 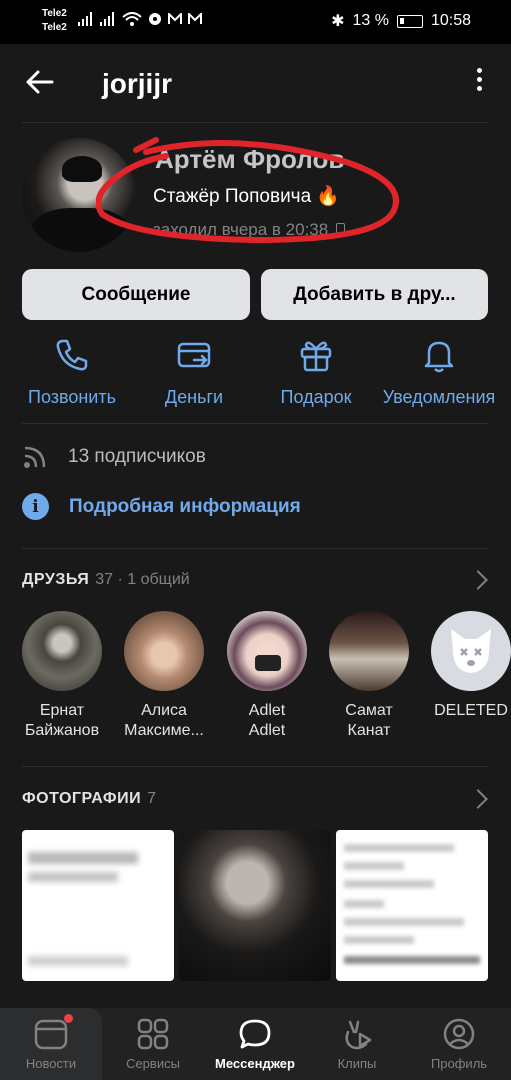 What do you see at coordinates (54, 27) in the screenshot?
I see `carrier-2: Tele2` at bounding box center [54, 27].